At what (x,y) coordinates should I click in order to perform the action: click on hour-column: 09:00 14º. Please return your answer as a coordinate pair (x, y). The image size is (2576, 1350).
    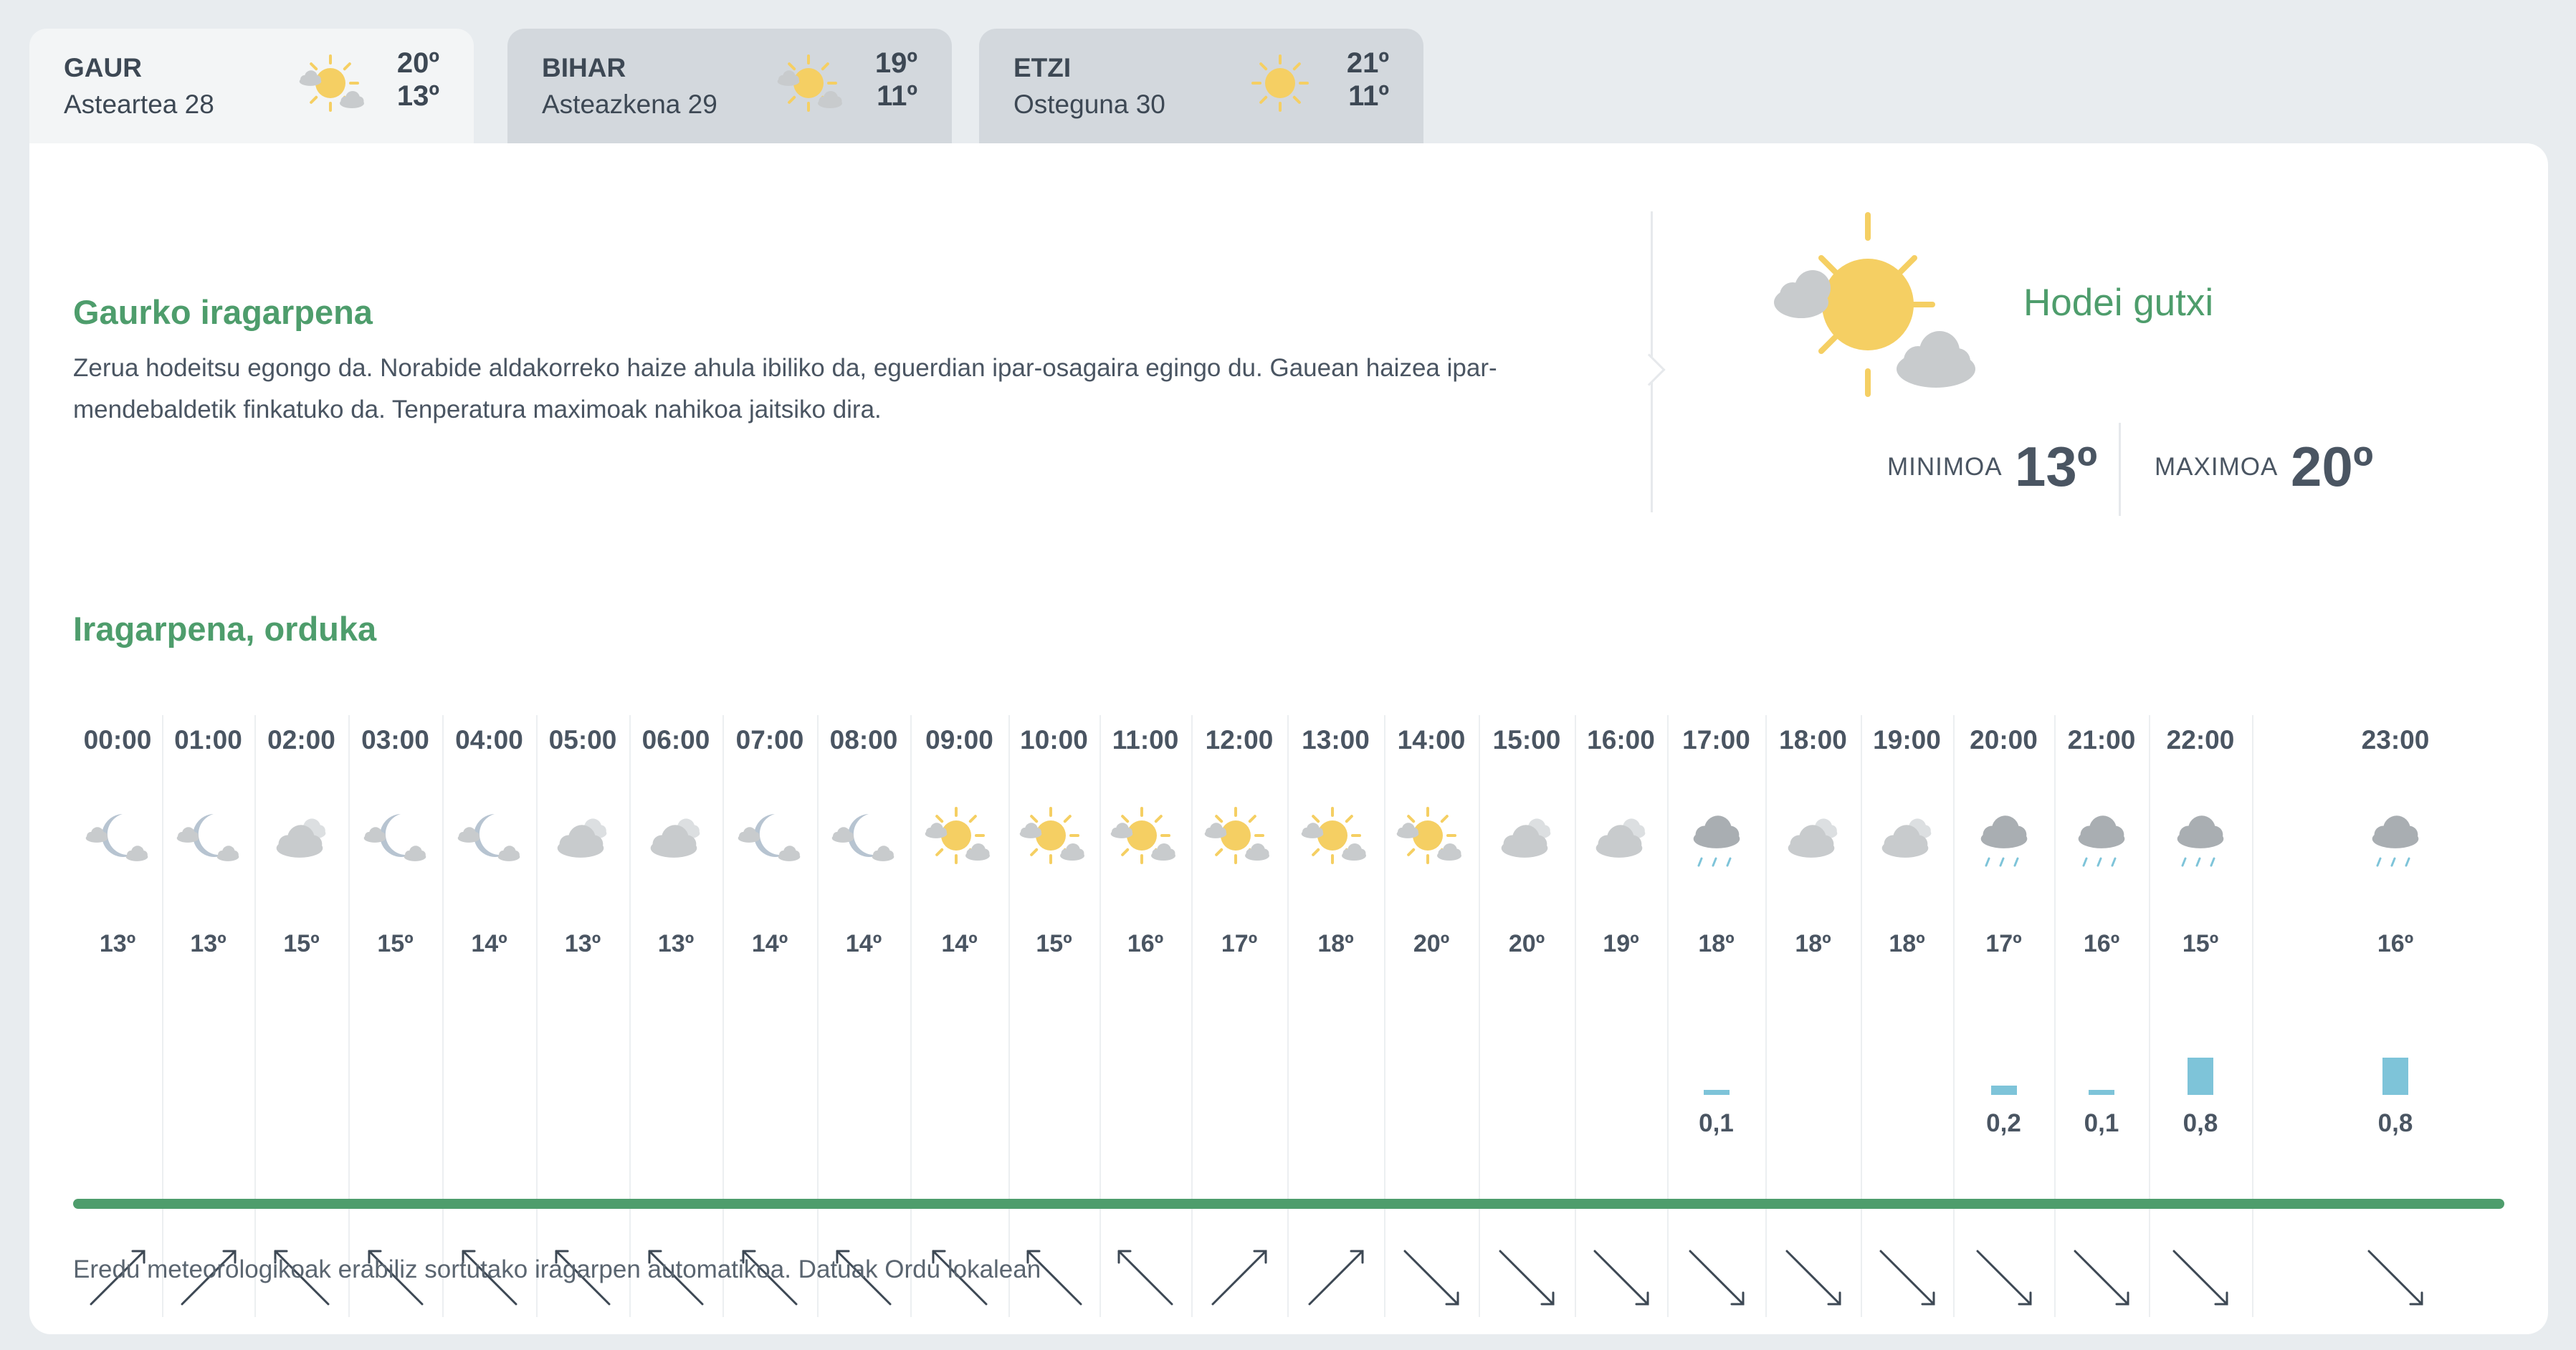
    Looking at the image, I should click on (959, 1016).